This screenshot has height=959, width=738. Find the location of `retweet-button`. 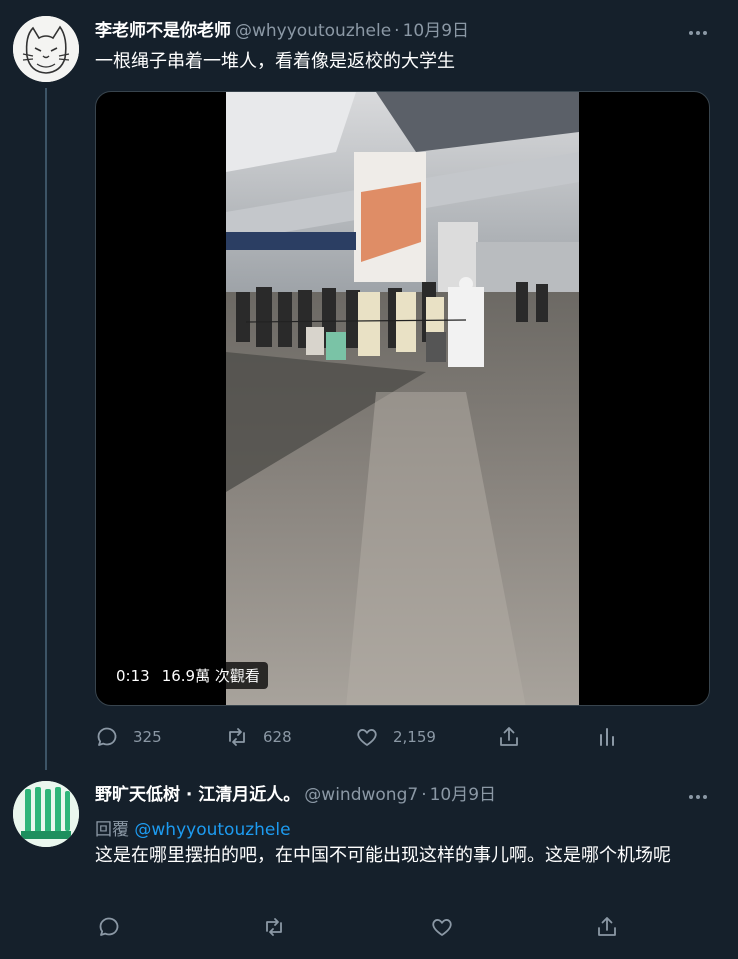

retweet-button is located at coordinates (274, 927).